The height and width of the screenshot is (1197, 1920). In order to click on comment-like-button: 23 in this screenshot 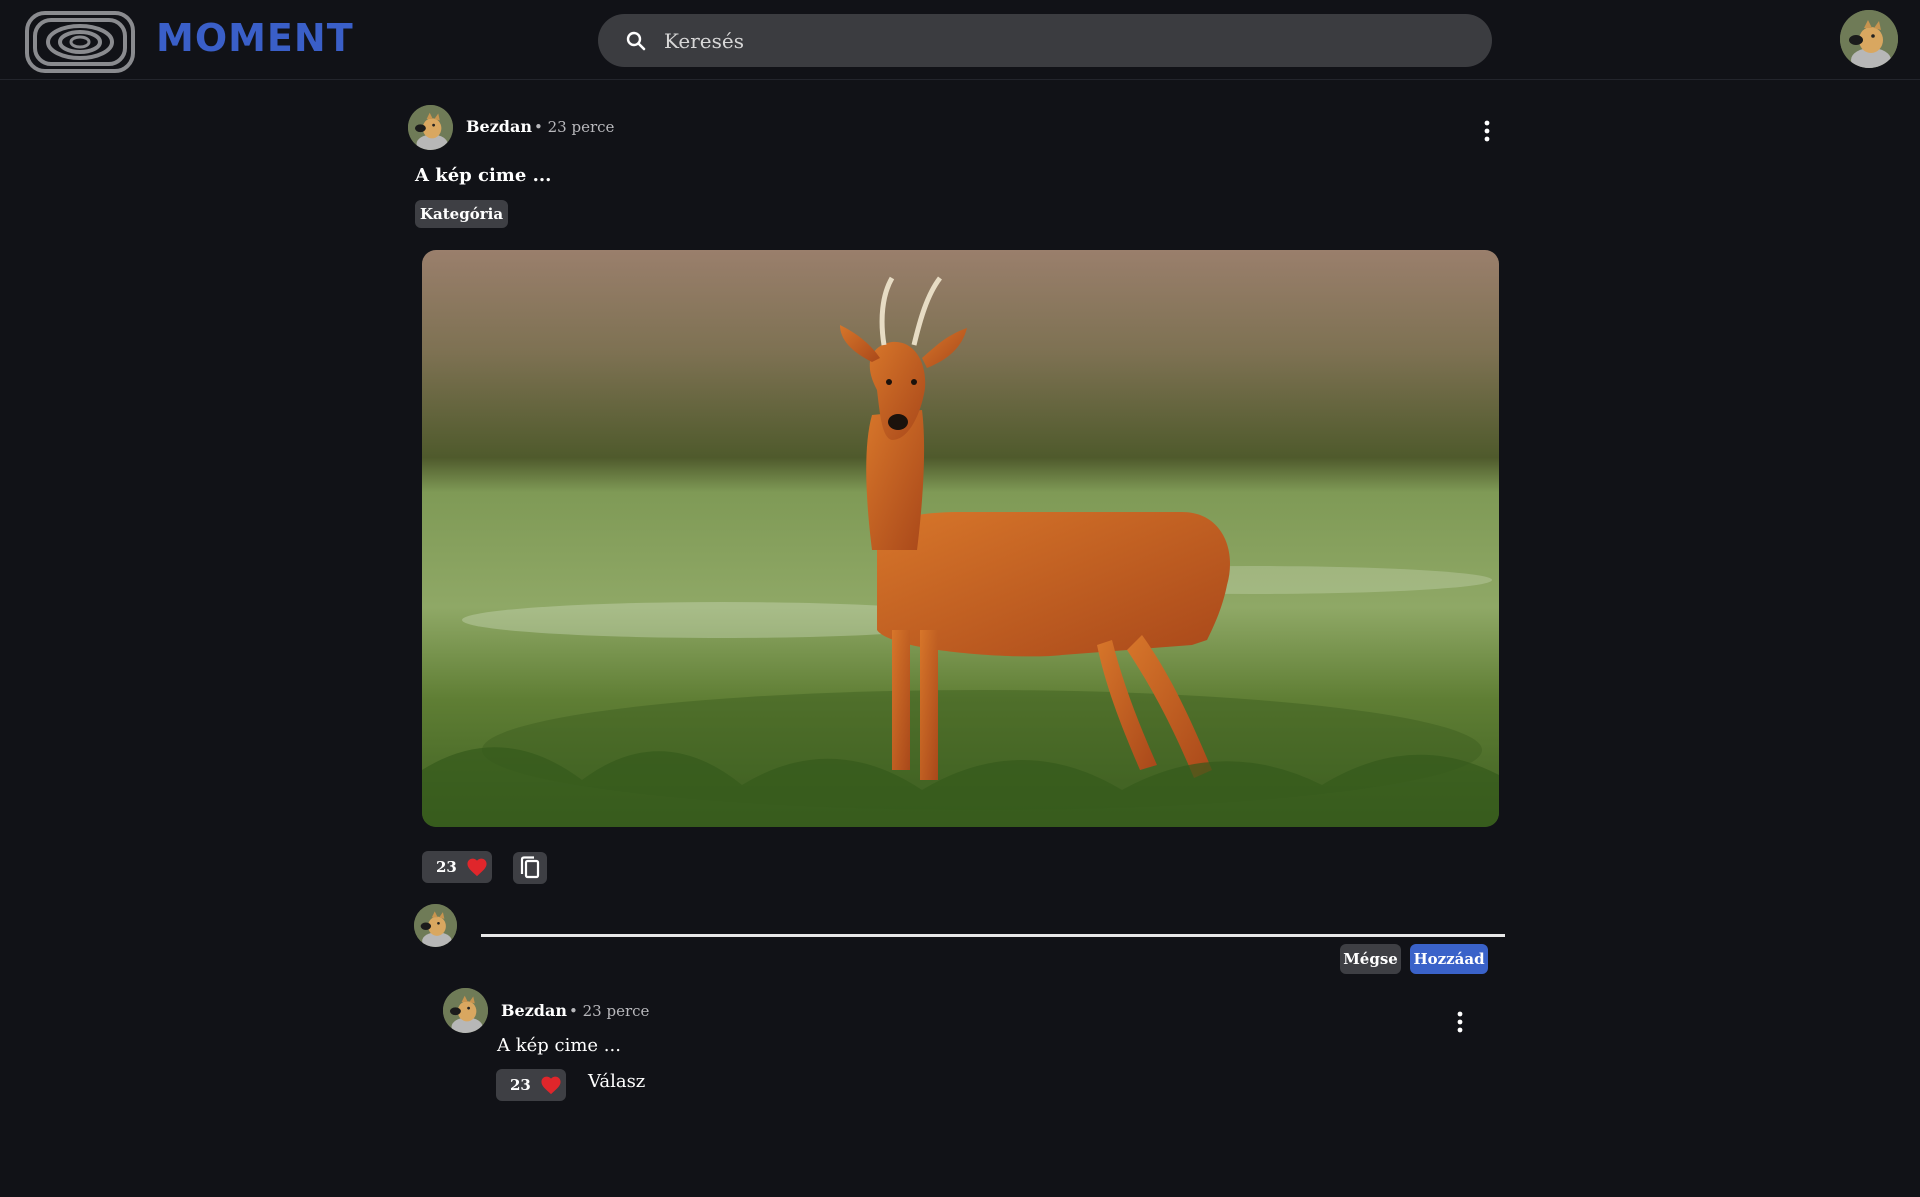, I will do `click(531, 1085)`.